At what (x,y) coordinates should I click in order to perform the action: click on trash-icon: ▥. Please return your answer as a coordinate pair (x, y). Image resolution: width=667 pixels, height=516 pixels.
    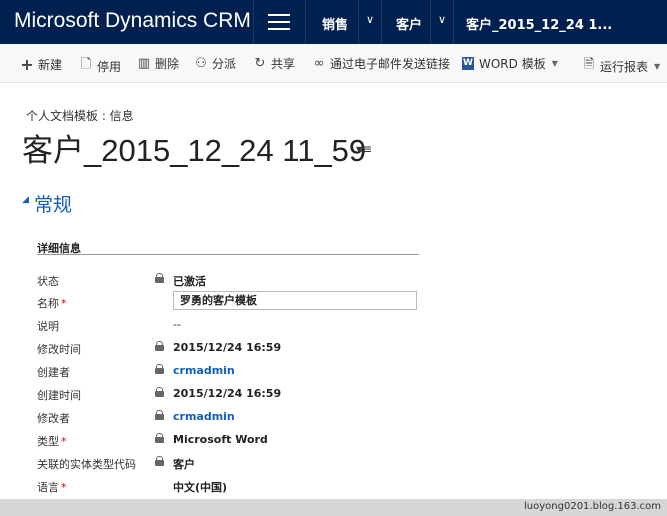
    Looking at the image, I should click on (144, 63).